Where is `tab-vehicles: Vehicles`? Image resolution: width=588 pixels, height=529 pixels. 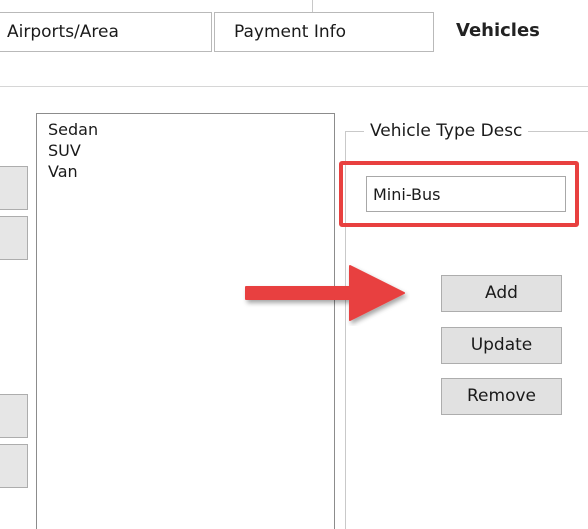
tab-vehicles: Vehicles is located at coordinates (498, 32).